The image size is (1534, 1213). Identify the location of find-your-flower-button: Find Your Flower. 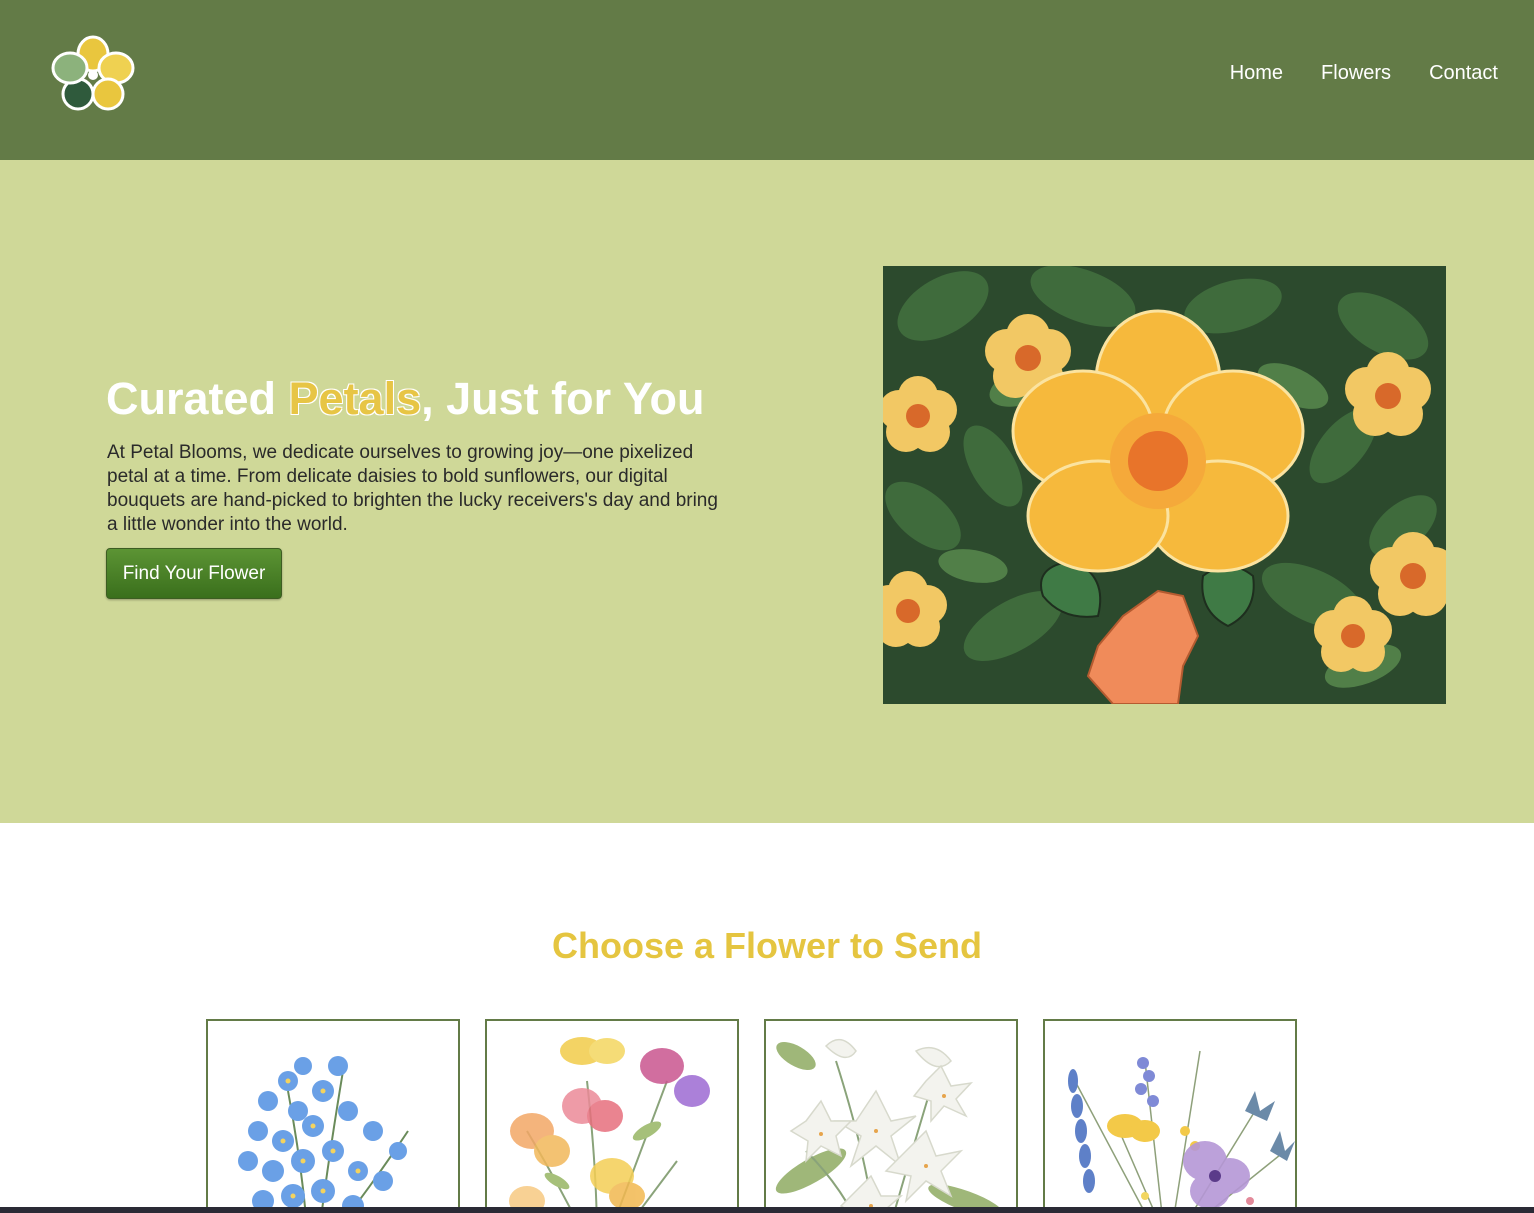
(194, 573).